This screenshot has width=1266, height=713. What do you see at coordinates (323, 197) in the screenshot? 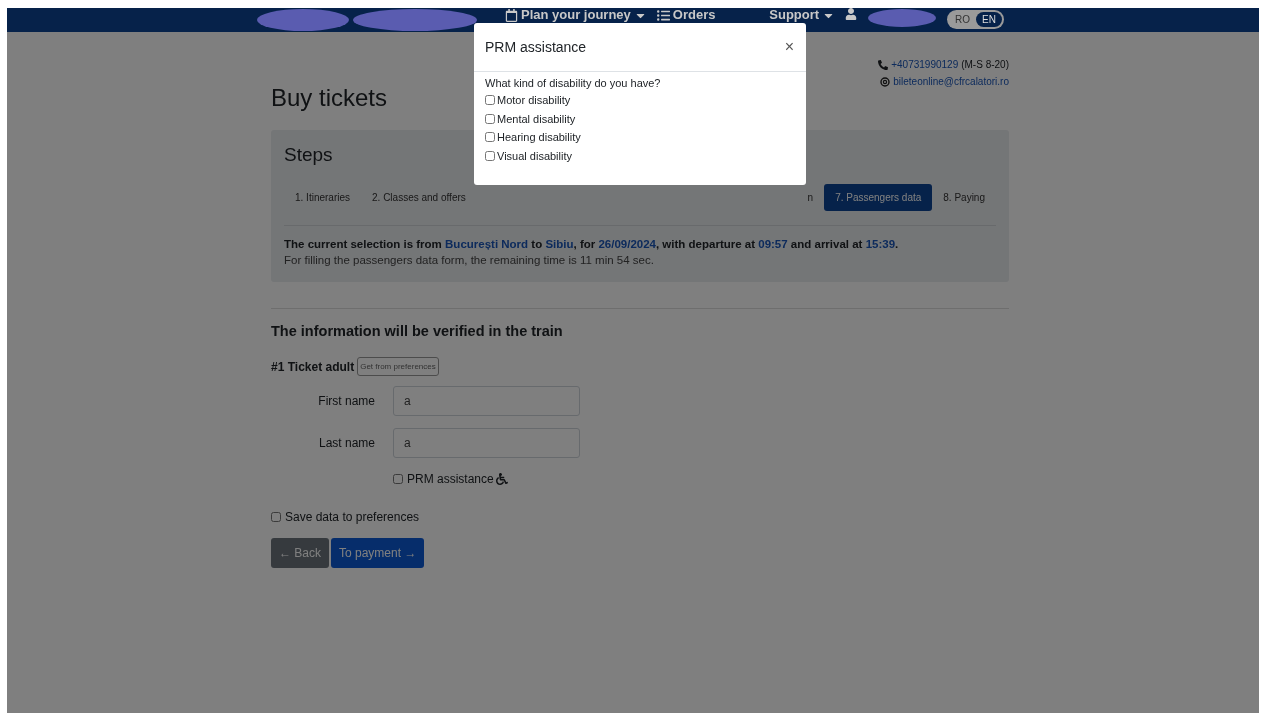
I see `step-tab: 1. Itineraries` at bounding box center [323, 197].